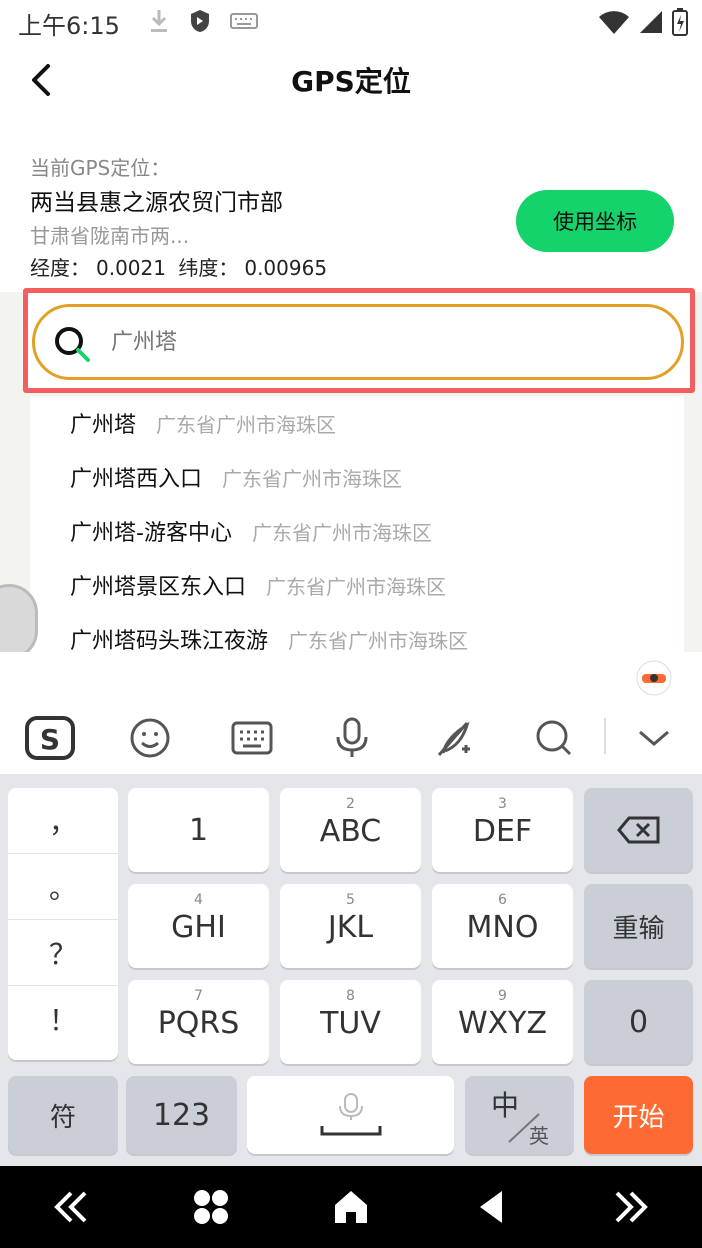 The width and height of the screenshot is (702, 1248). Describe the element at coordinates (136, 479) in the screenshot. I see `result-name: 广州塔西入口` at that location.